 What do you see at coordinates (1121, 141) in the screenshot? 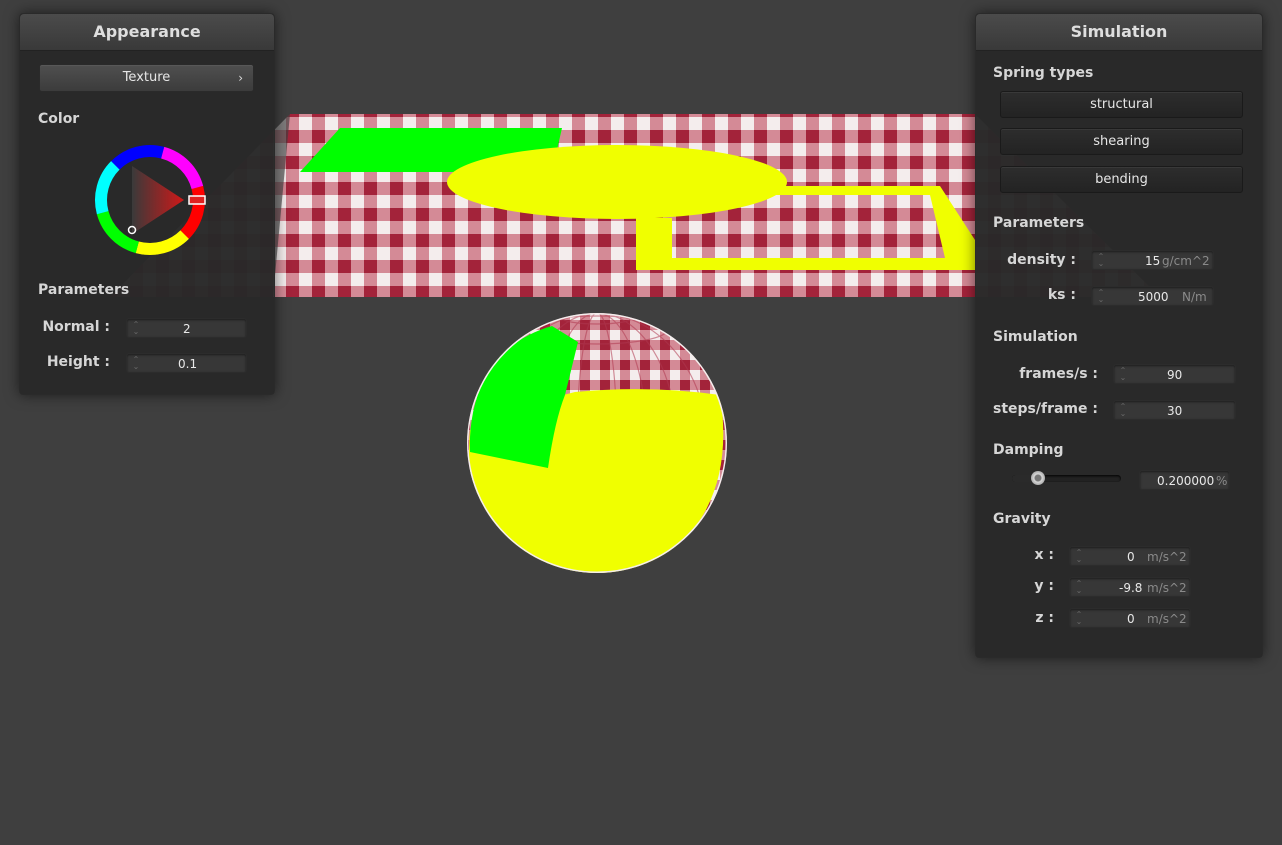
I see `shearing-button: shearing` at bounding box center [1121, 141].